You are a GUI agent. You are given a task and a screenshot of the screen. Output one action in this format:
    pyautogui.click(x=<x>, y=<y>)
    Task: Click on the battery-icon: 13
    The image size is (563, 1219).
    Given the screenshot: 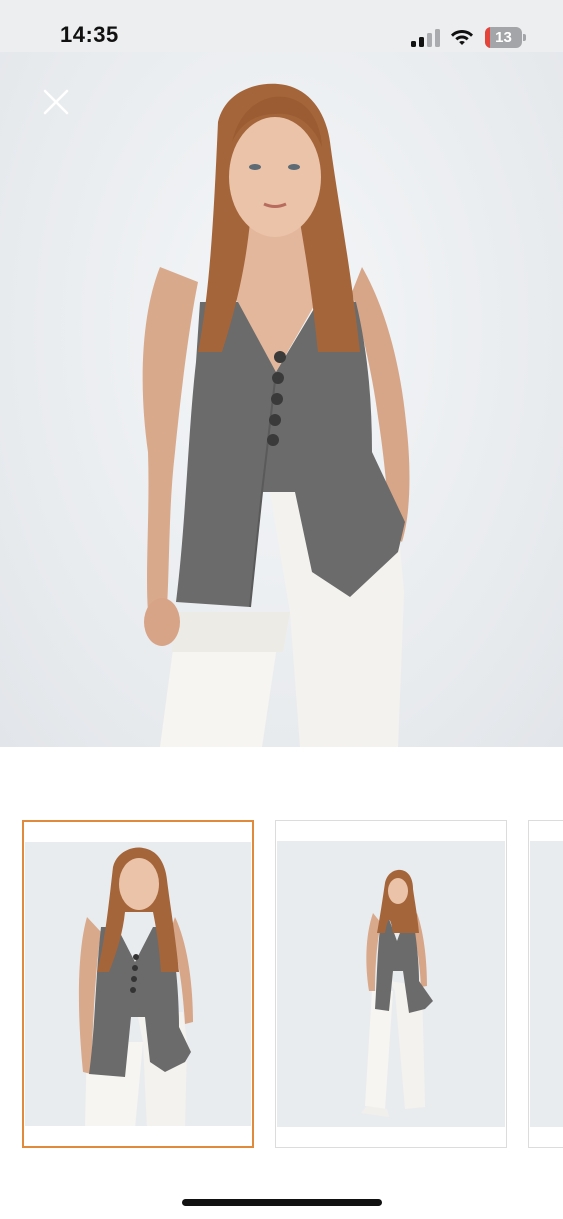 What is the action you would take?
    pyautogui.click(x=506, y=37)
    